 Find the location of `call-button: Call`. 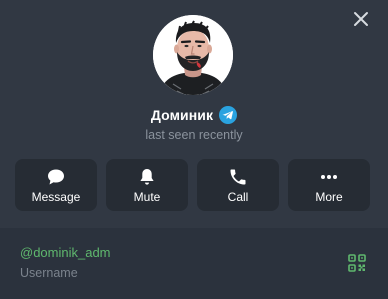

call-button: Call is located at coordinates (238, 185).